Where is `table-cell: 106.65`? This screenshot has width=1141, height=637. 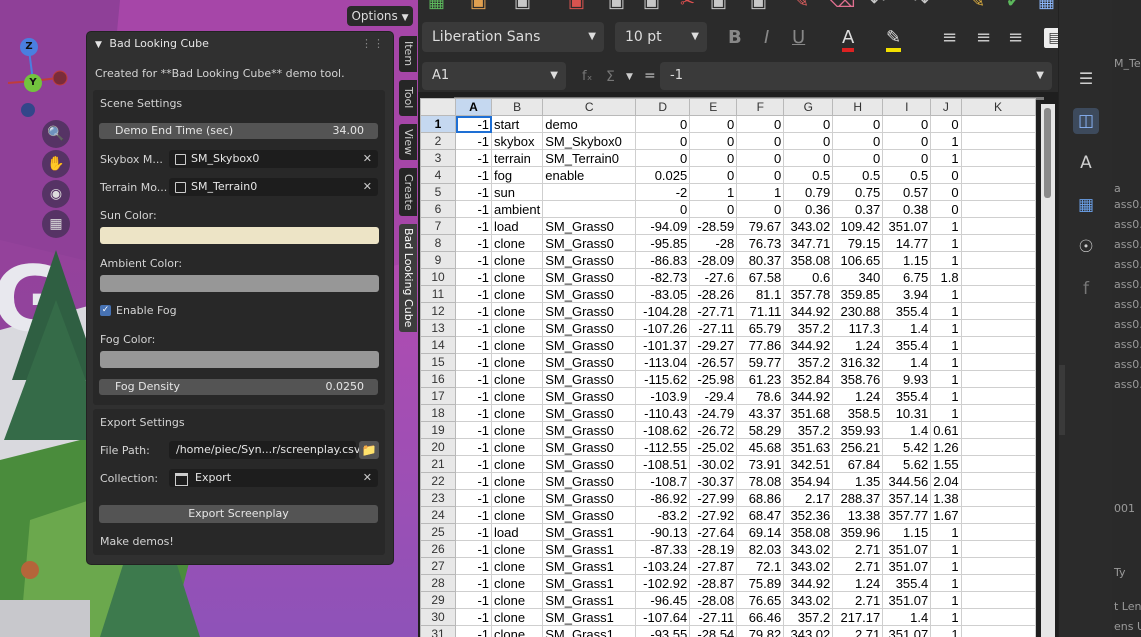 table-cell: 106.65 is located at coordinates (858, 260).